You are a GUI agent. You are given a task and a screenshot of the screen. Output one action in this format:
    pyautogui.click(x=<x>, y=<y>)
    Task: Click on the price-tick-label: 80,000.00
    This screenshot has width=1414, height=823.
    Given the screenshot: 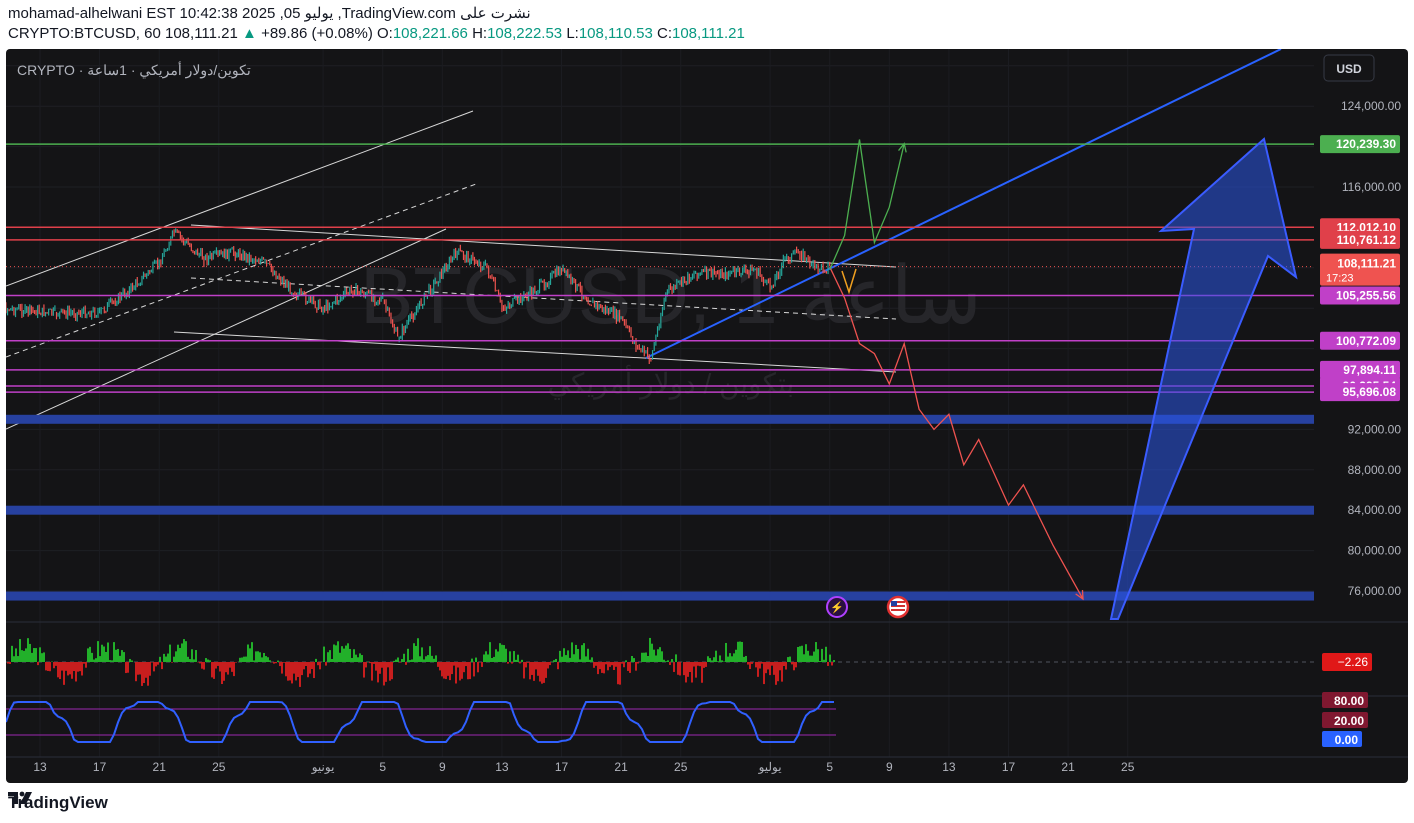 What is the action you would take?
    pyautogui.click(x=1375, y=551)
    